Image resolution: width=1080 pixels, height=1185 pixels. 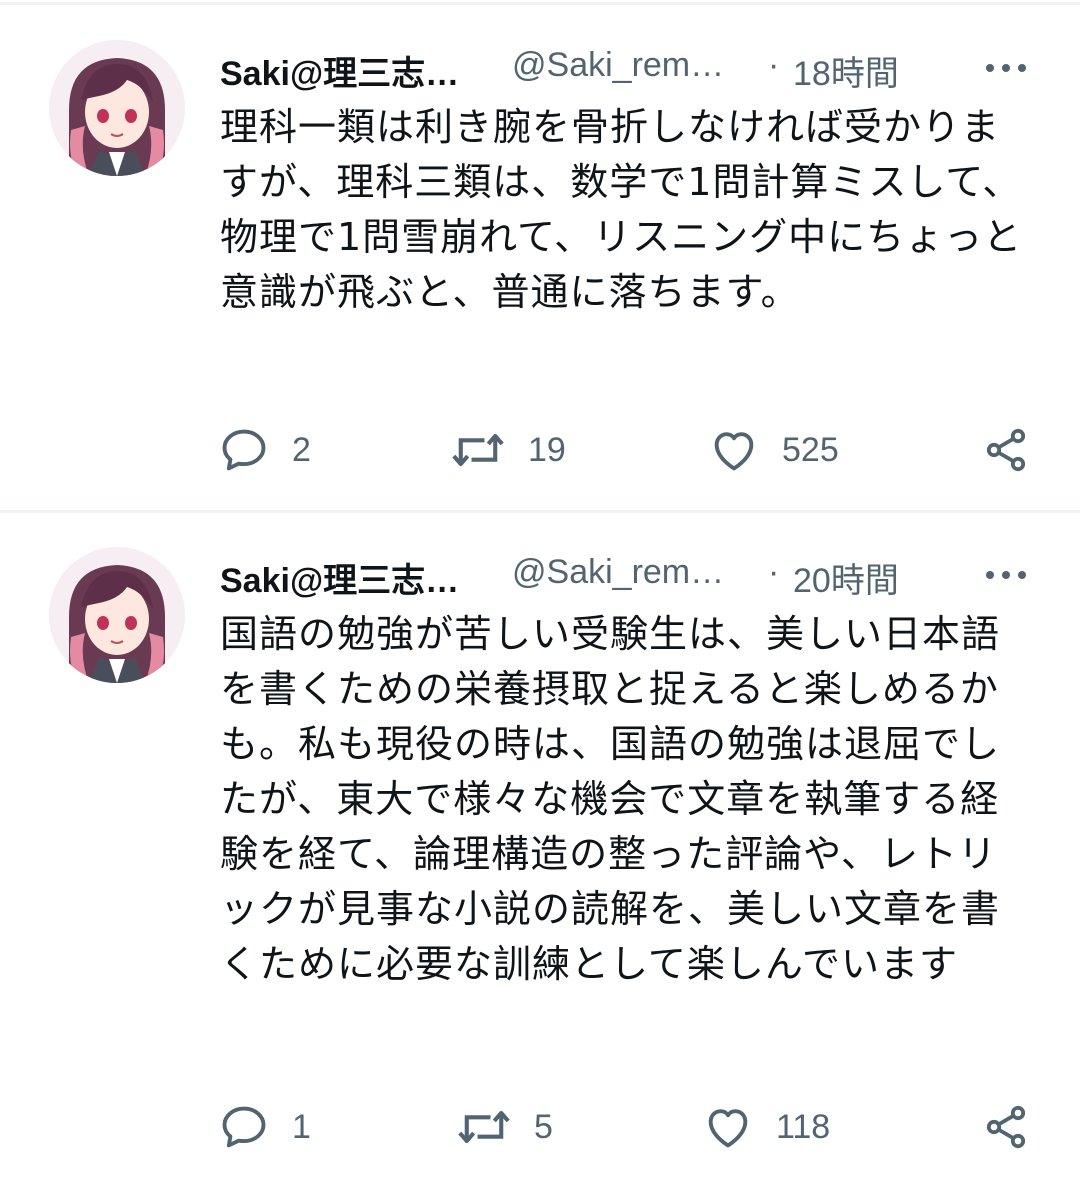 What do you see at coordinates (301, 449) in the screenshot?
I see `reply-count: 2` at bounding box center [301, 449].